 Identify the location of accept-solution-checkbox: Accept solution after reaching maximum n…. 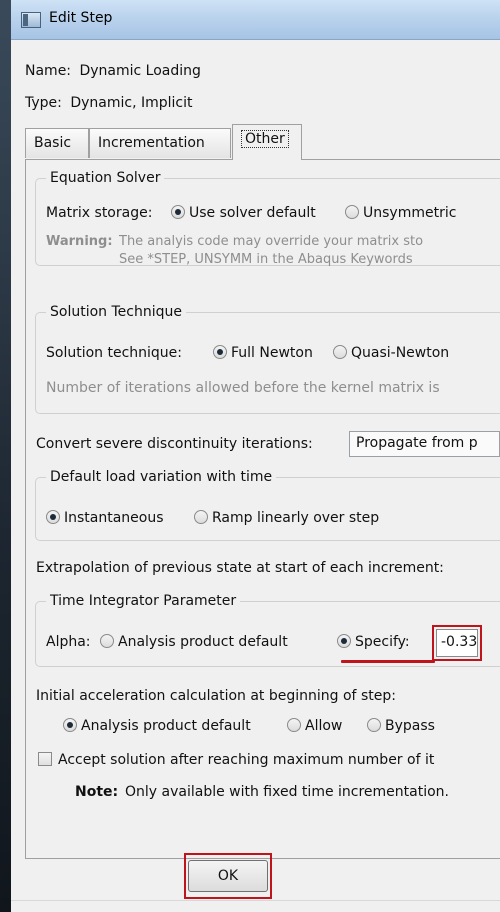
(236, 760).